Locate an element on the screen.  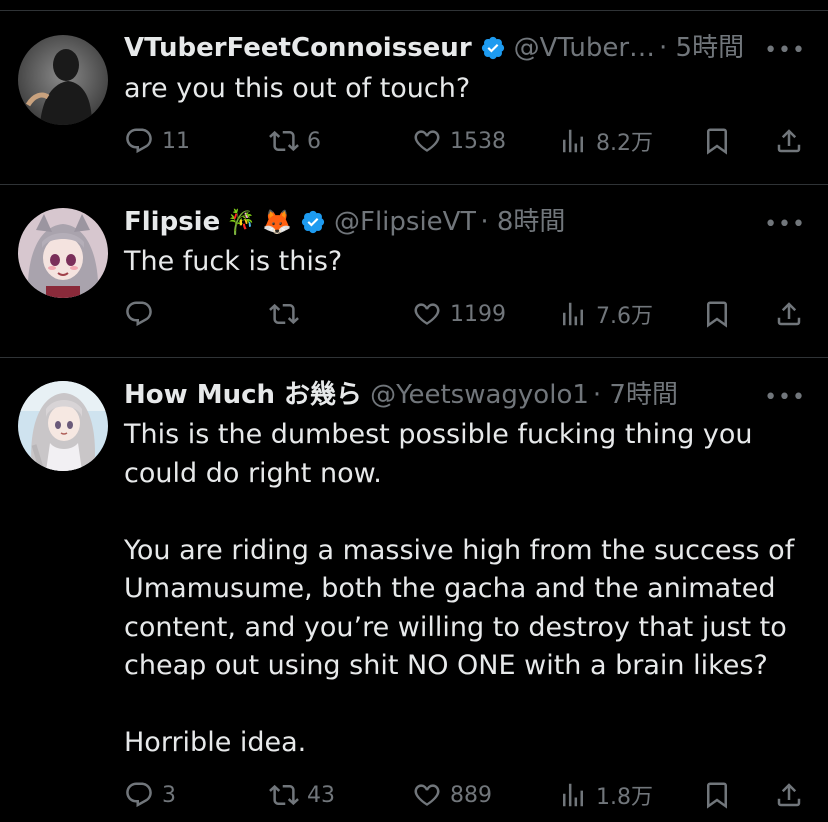
retweet-count: 6 is located at coordinates (314, 141).